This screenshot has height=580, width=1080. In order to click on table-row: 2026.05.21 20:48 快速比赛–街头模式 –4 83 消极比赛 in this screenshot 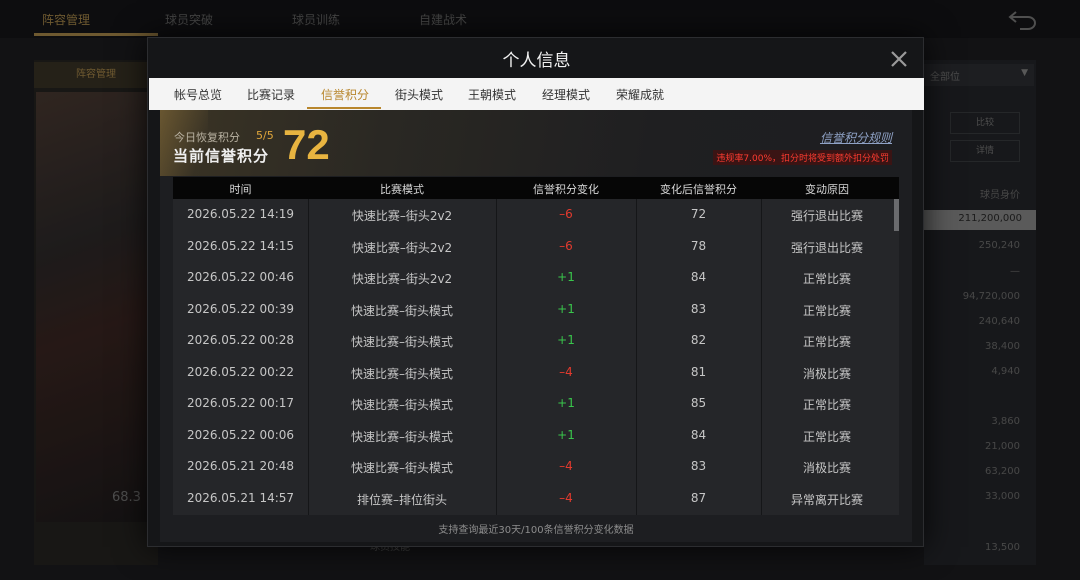, I will do `click(536, 467)`.